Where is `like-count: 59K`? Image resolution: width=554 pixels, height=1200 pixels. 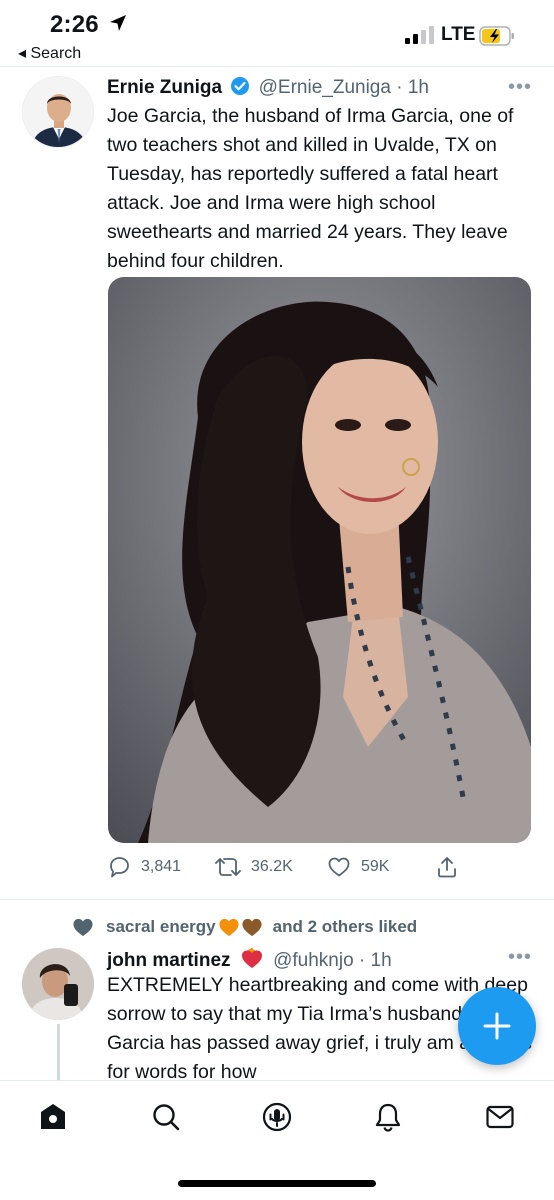
like-count: 59K is located at coordinates (375, 866).